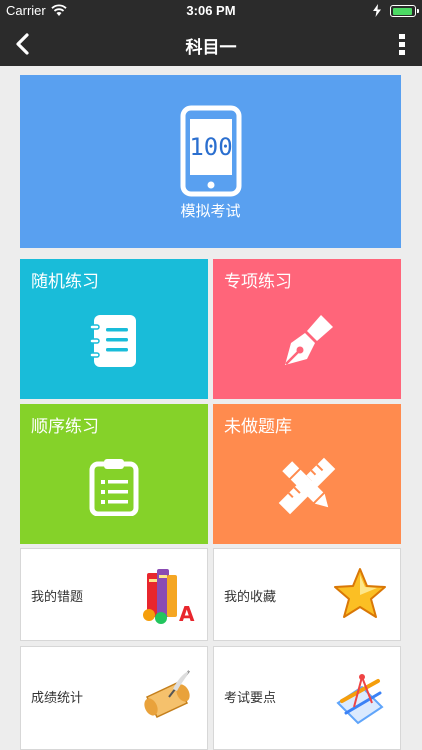  I want to click on navigation-bar: 科目一, so click(211, 44).